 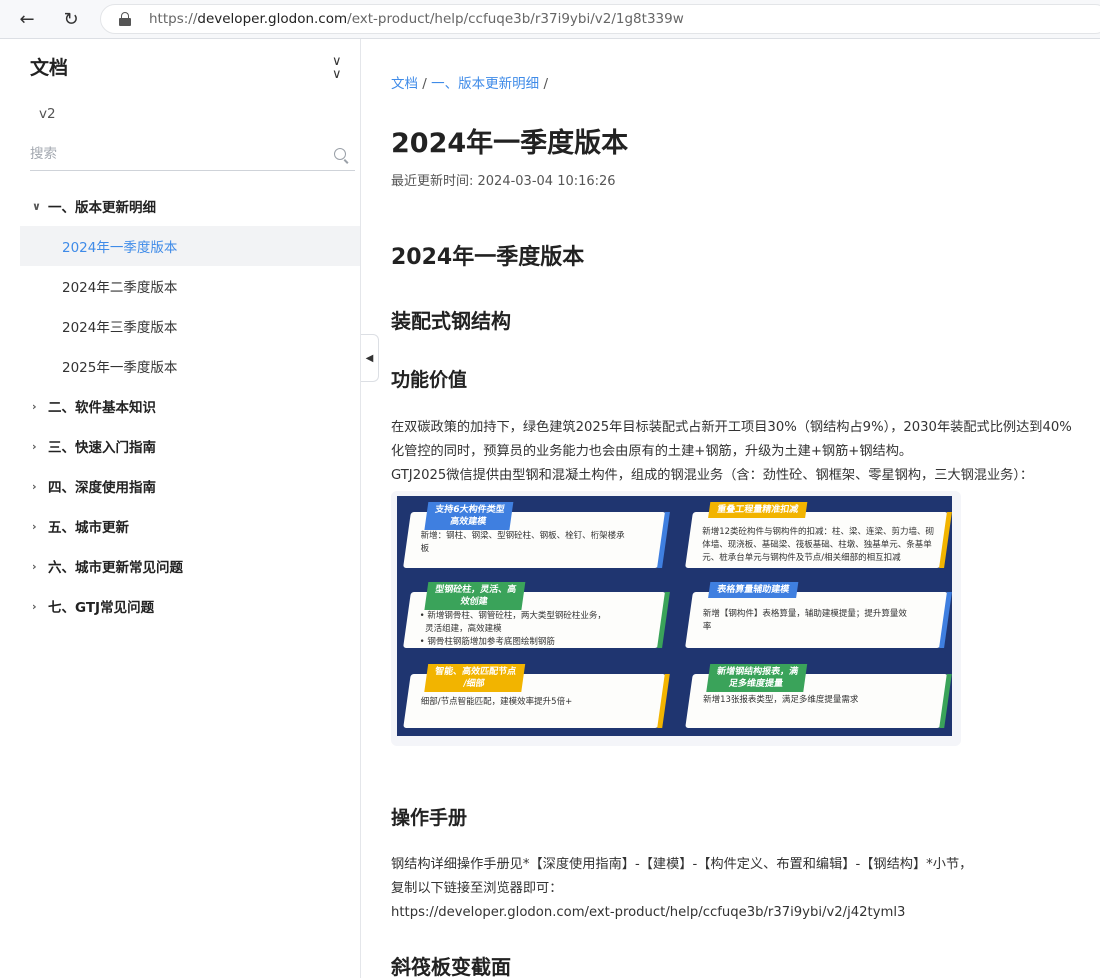 I want to click on breadcrumb-link-version-updates: 一、版本更新明细, so click(x=485, y=84).